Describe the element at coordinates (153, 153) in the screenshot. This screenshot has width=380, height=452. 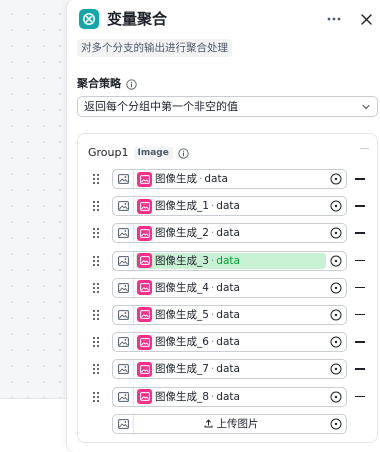
I see `group-type-badge: Image` at that location.